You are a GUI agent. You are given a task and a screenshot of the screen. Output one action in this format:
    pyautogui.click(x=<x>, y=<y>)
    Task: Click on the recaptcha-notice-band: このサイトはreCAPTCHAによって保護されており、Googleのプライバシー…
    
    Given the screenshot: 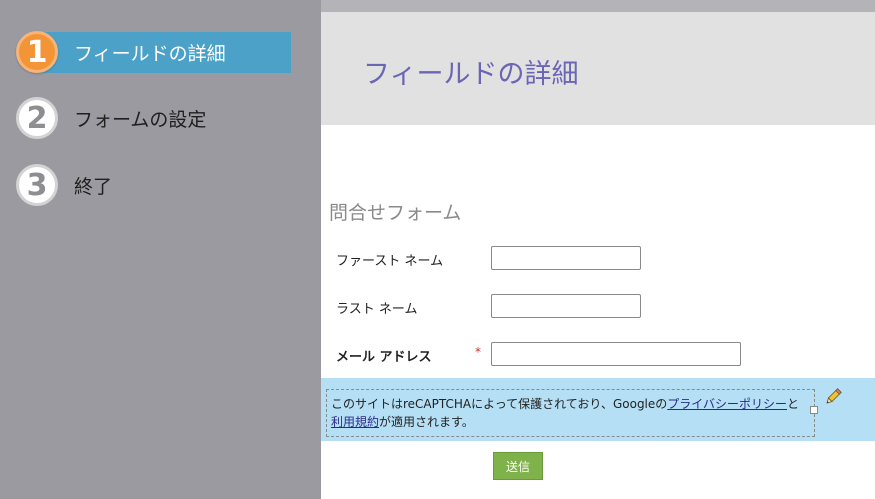 What is the action you would take?
    pyautogui.click(x=598, y=409)
    